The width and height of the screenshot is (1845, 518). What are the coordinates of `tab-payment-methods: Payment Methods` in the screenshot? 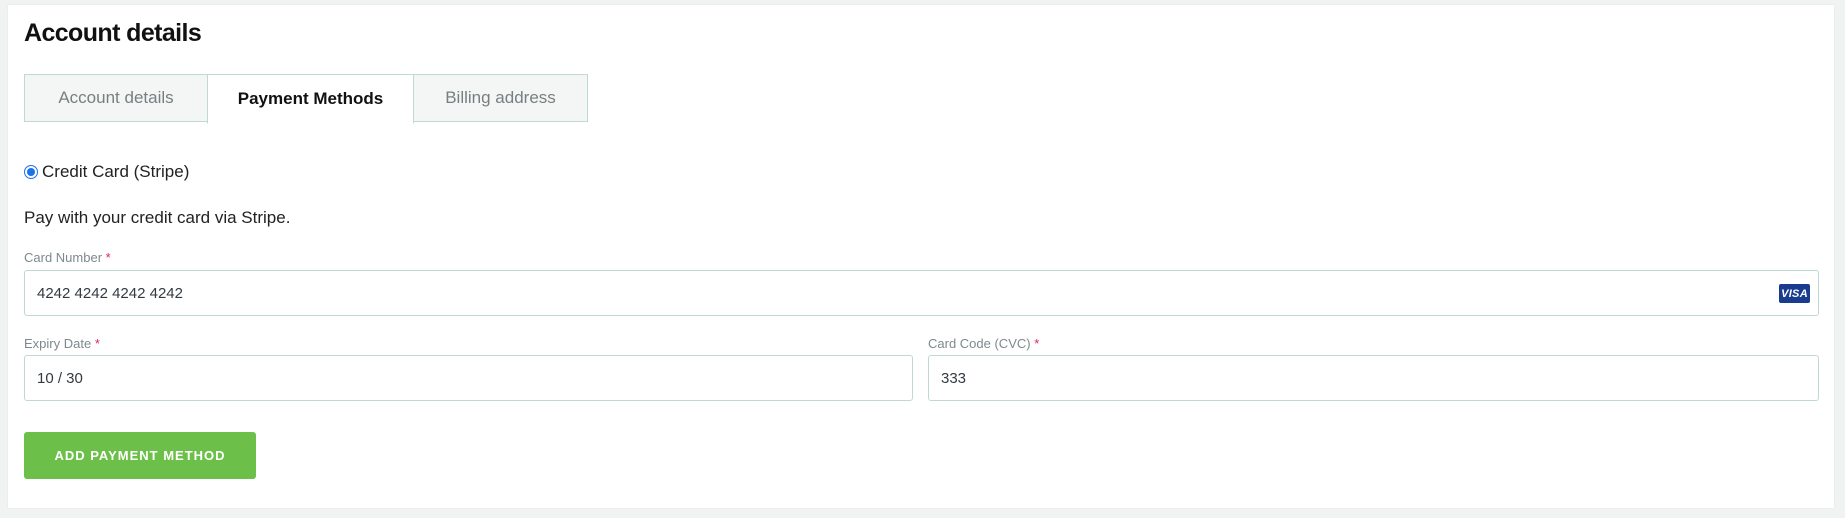 It's located at (310, 99).